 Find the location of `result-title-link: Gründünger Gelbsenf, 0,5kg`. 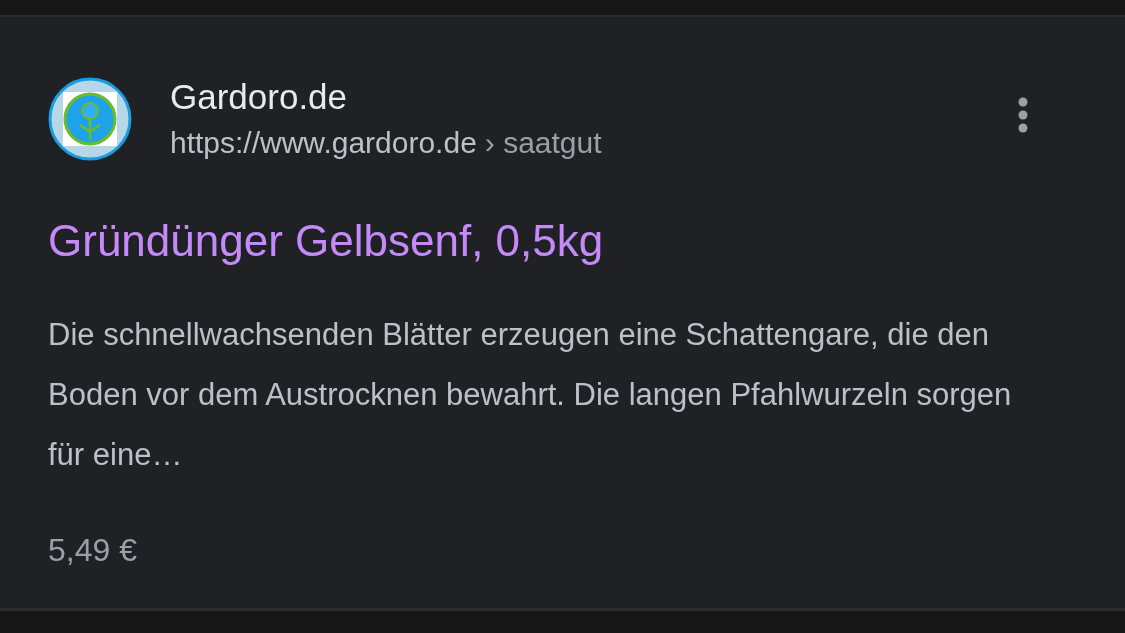

result-title-link: Gründünger Gelbsenf, 0,5kg is located at coordinates (326, 241).